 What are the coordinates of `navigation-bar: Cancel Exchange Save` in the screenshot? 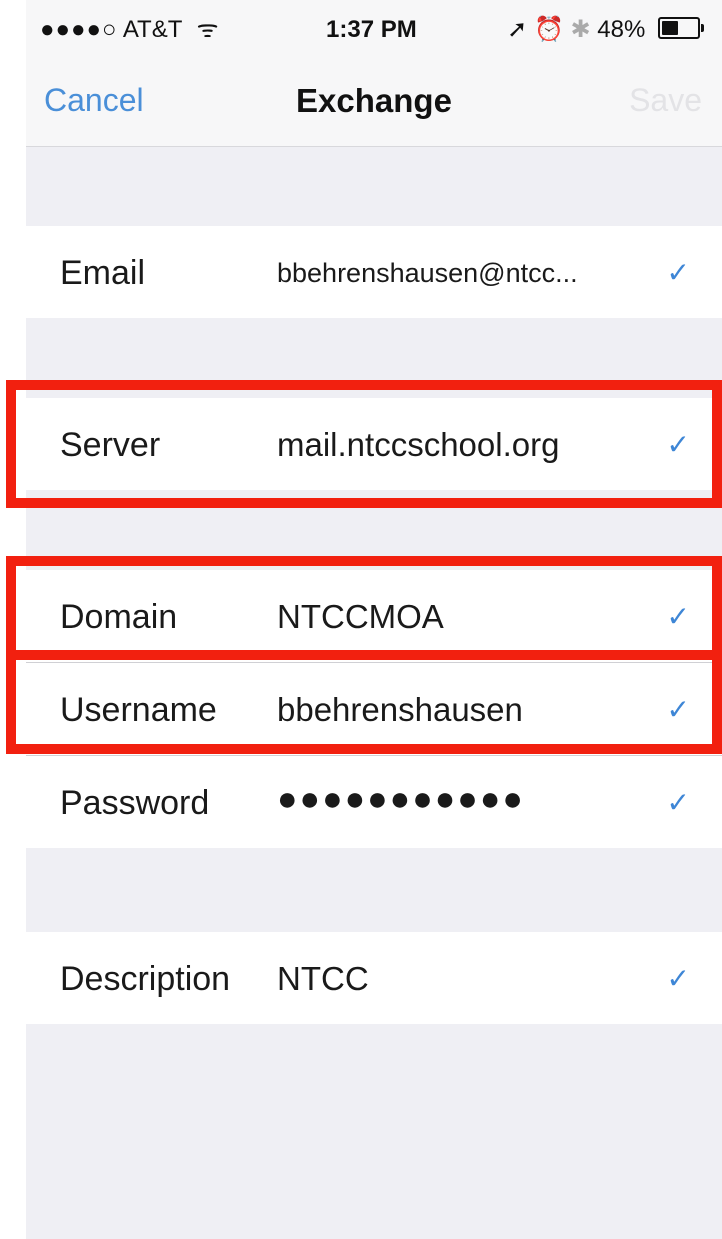 It's located at (374, 104).